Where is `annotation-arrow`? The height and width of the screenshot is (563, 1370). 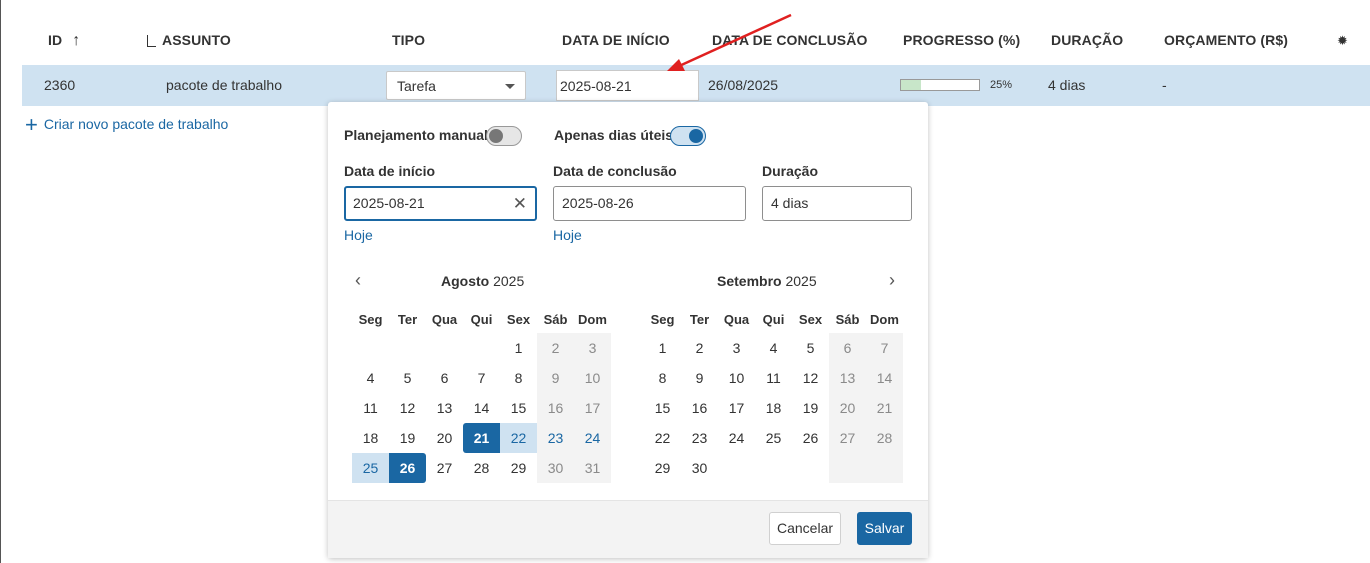 annotation-arrow is located at coordinates (729, 42).